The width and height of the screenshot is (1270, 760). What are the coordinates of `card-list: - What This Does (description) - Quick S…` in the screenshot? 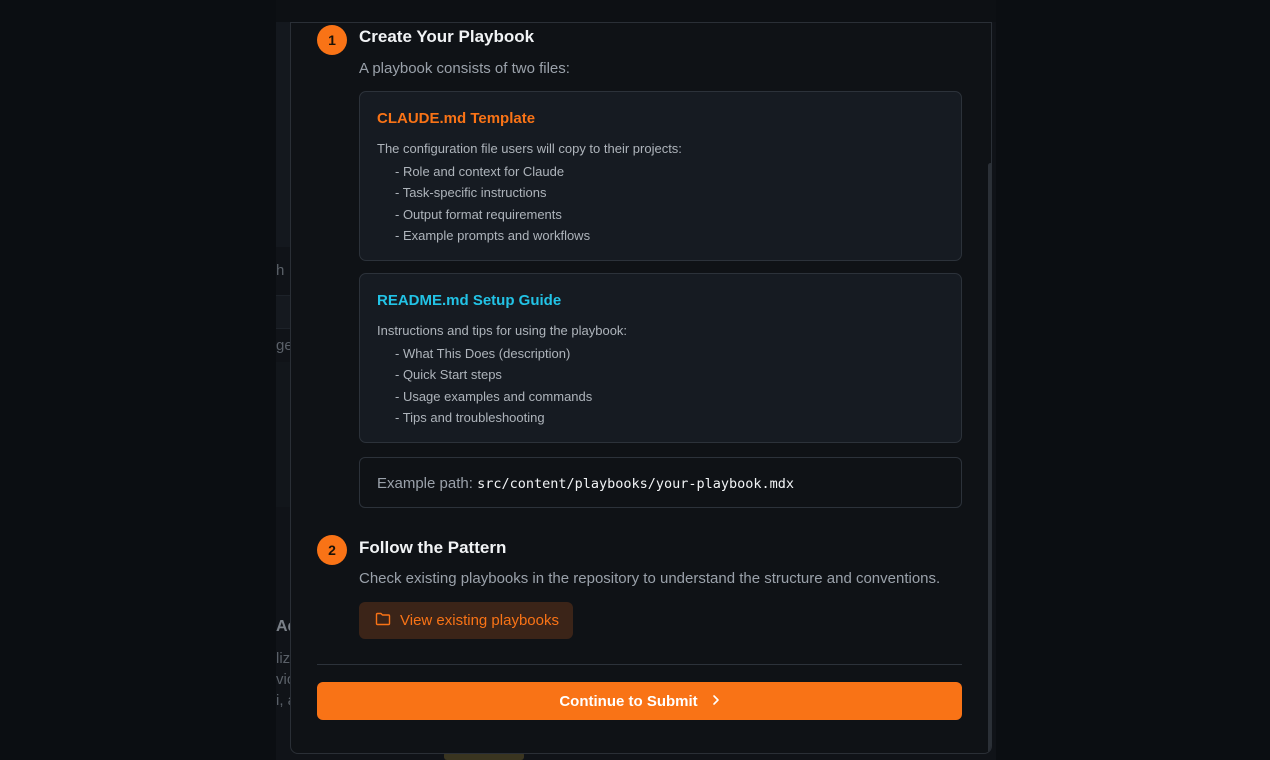 It's located at (493, 388).